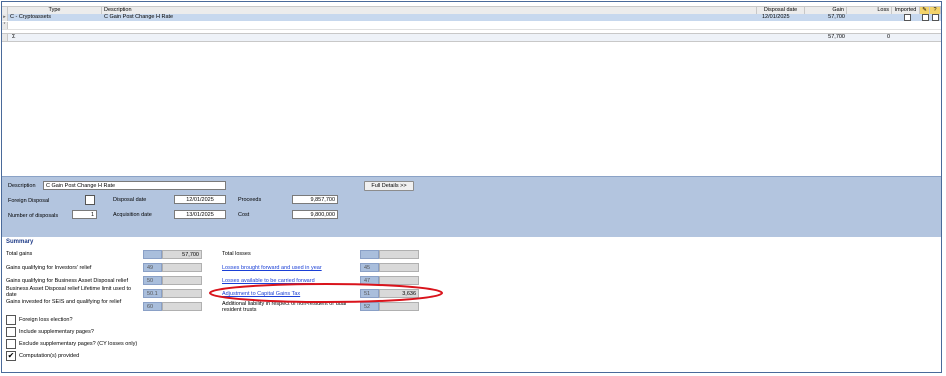 This screenshot has width=946, height=376. What do you see at coordinates (471, 37) in the screenshot?
I see `totals-row: Σ 57,700 0` at bounding box center [471, 37].